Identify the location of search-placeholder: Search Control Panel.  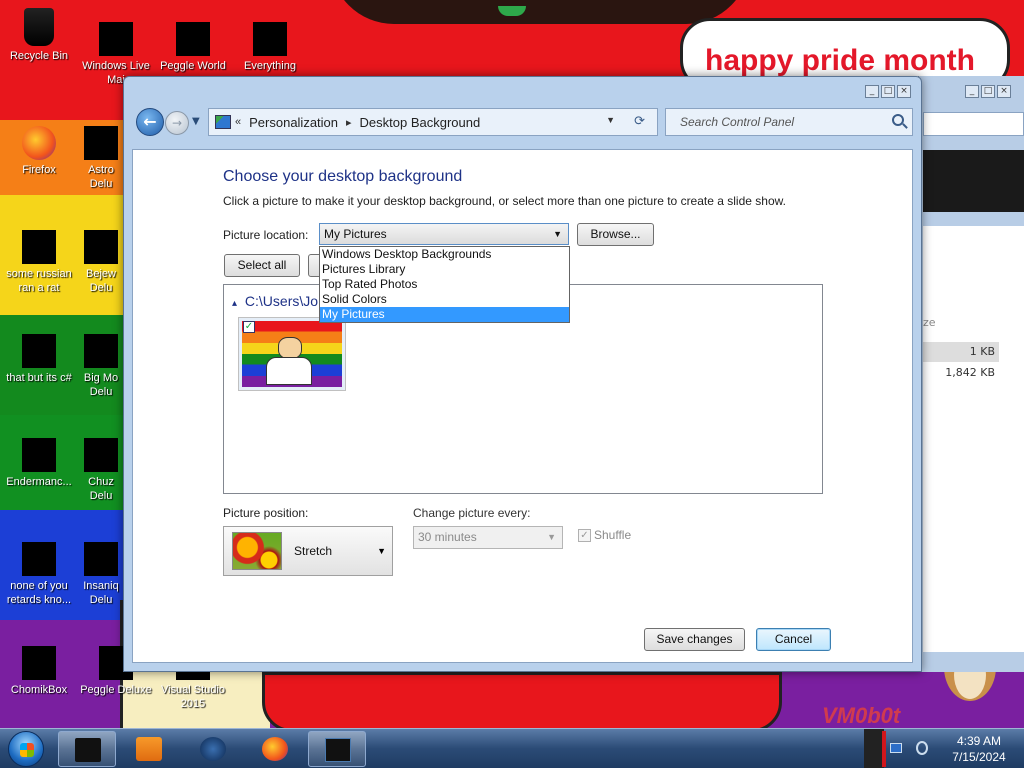
(737, 122).